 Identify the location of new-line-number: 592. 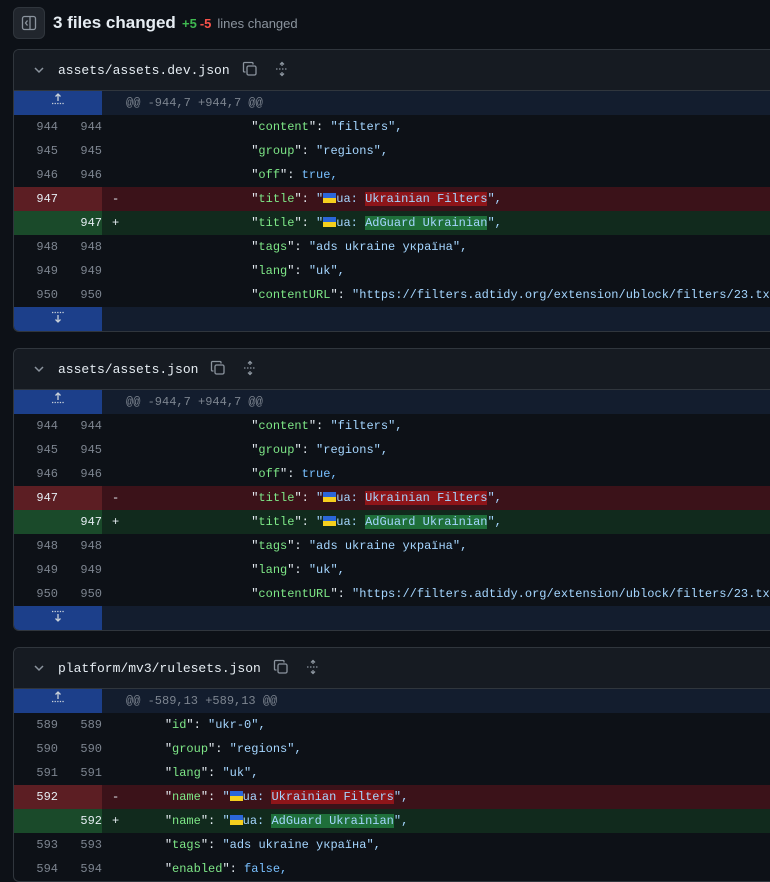
(80, 821).